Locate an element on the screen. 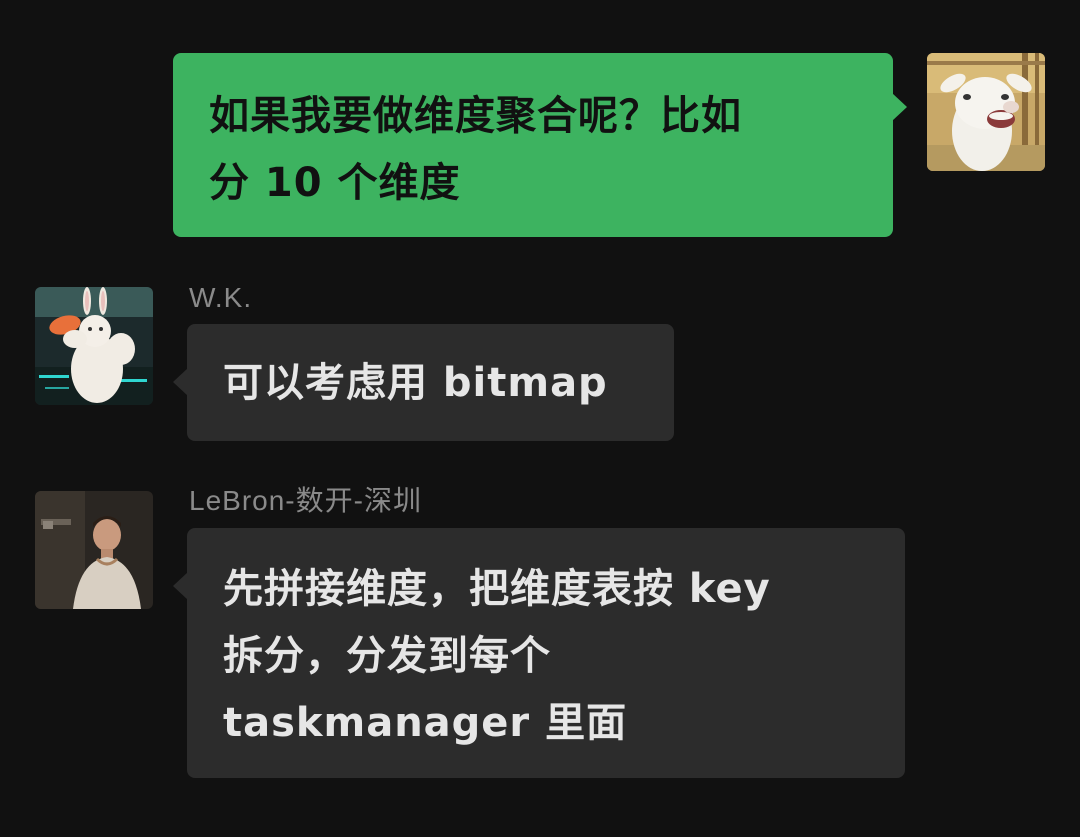 The height and width of the screenshot is (837, 1080). message-bubble-incoming: 可以考虑用 bitmap is located at coordinates (423, 382).